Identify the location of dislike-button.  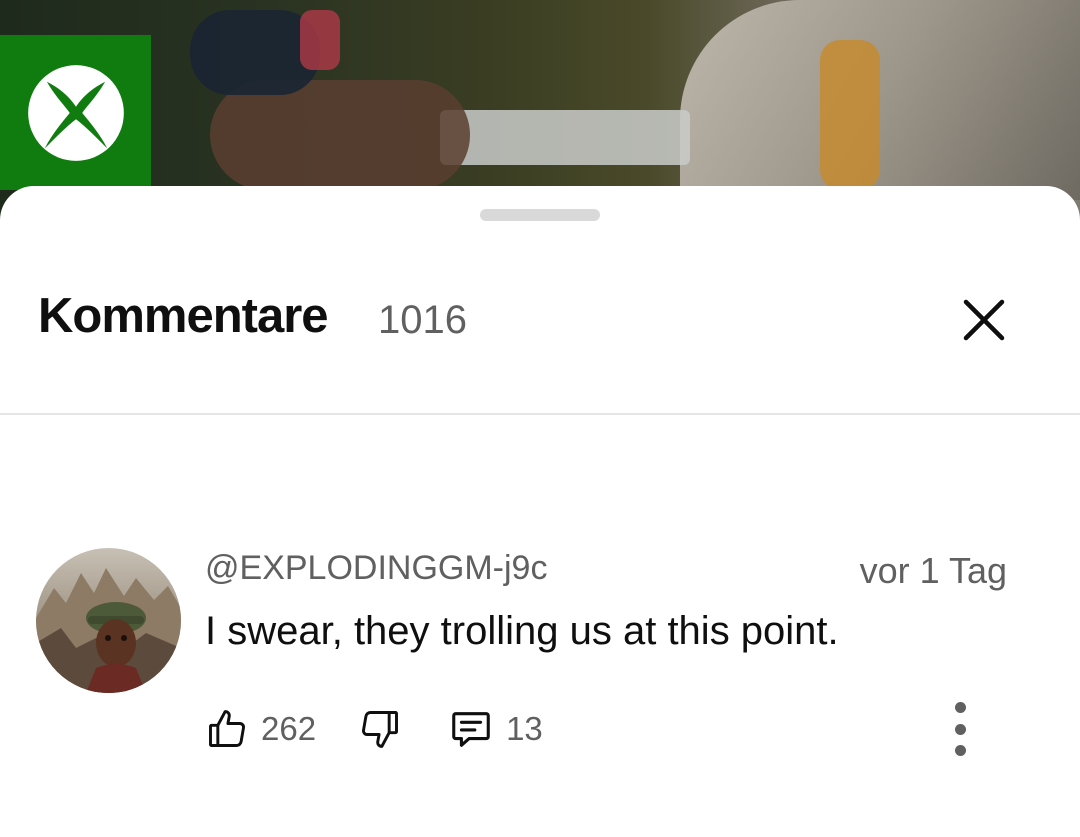
(380, 729).